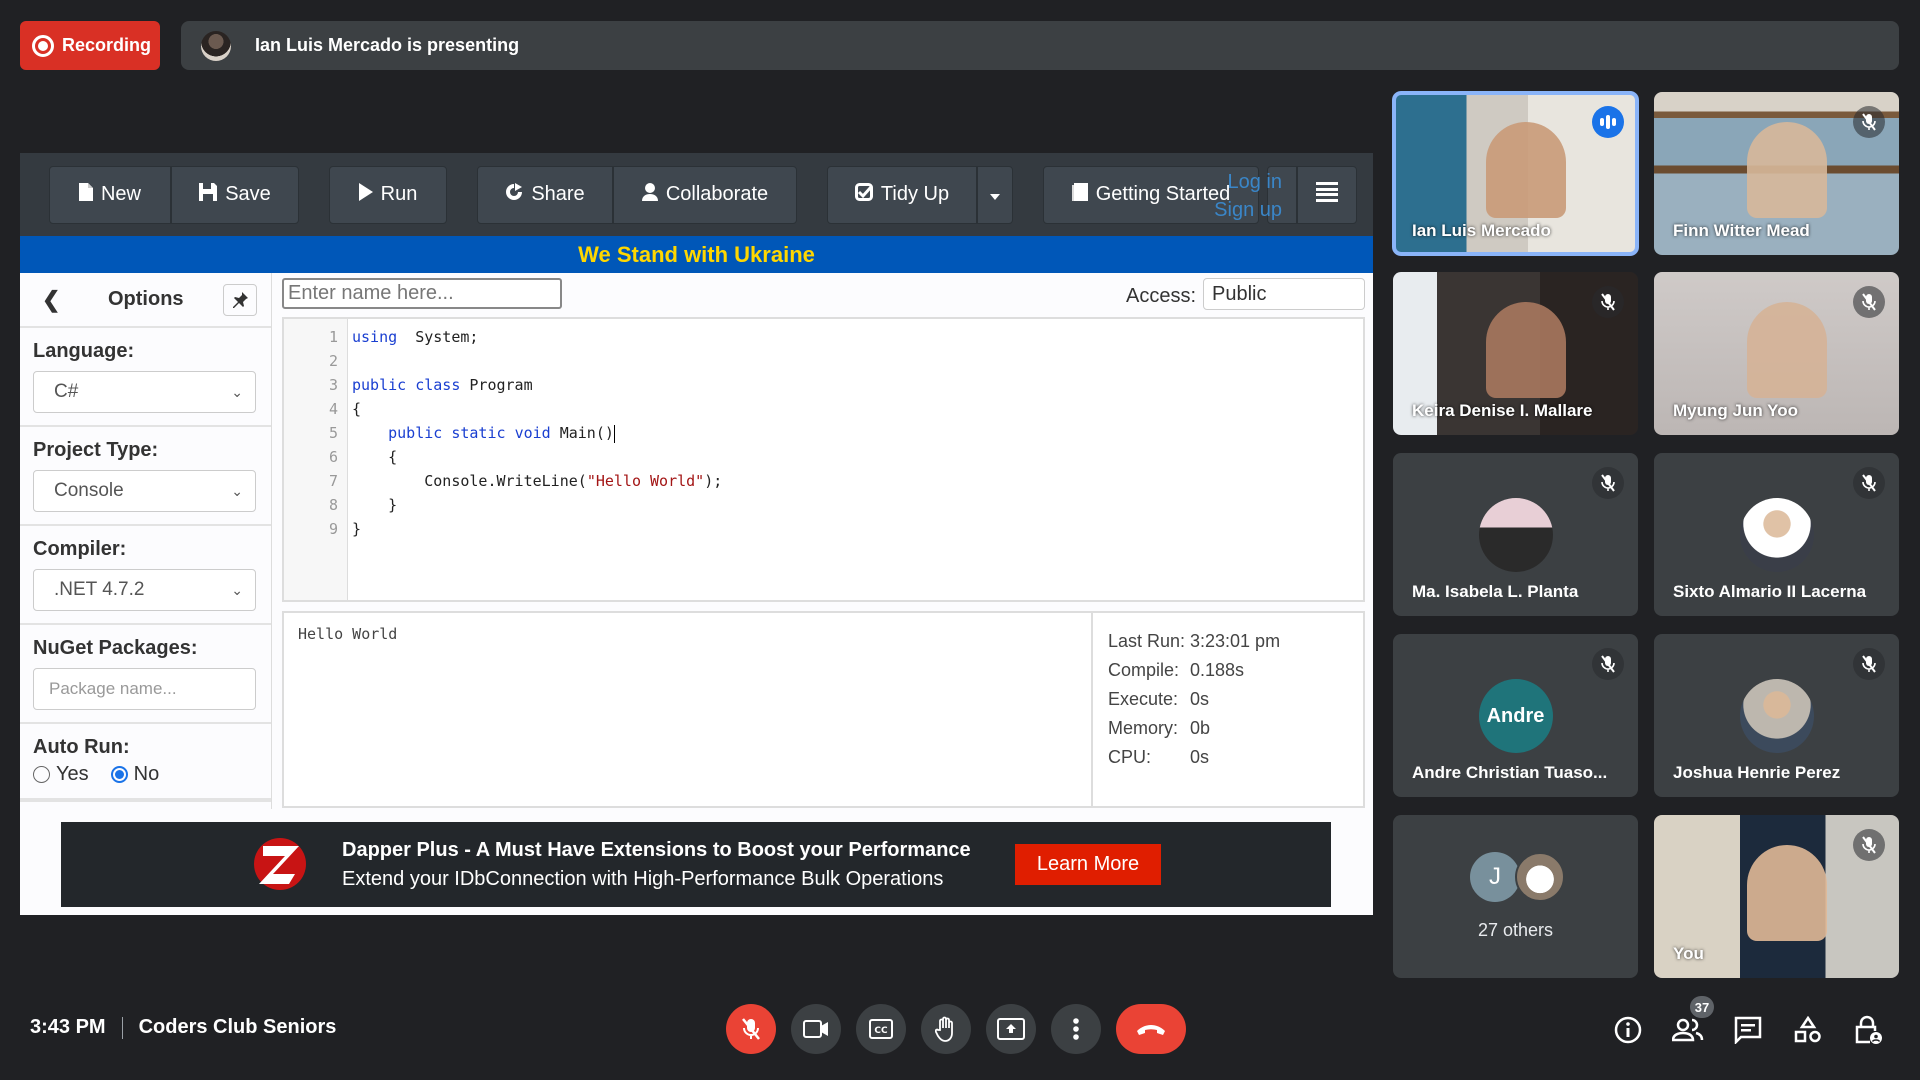  I want to click on microphone-toggle-button, so click(751, 1029).